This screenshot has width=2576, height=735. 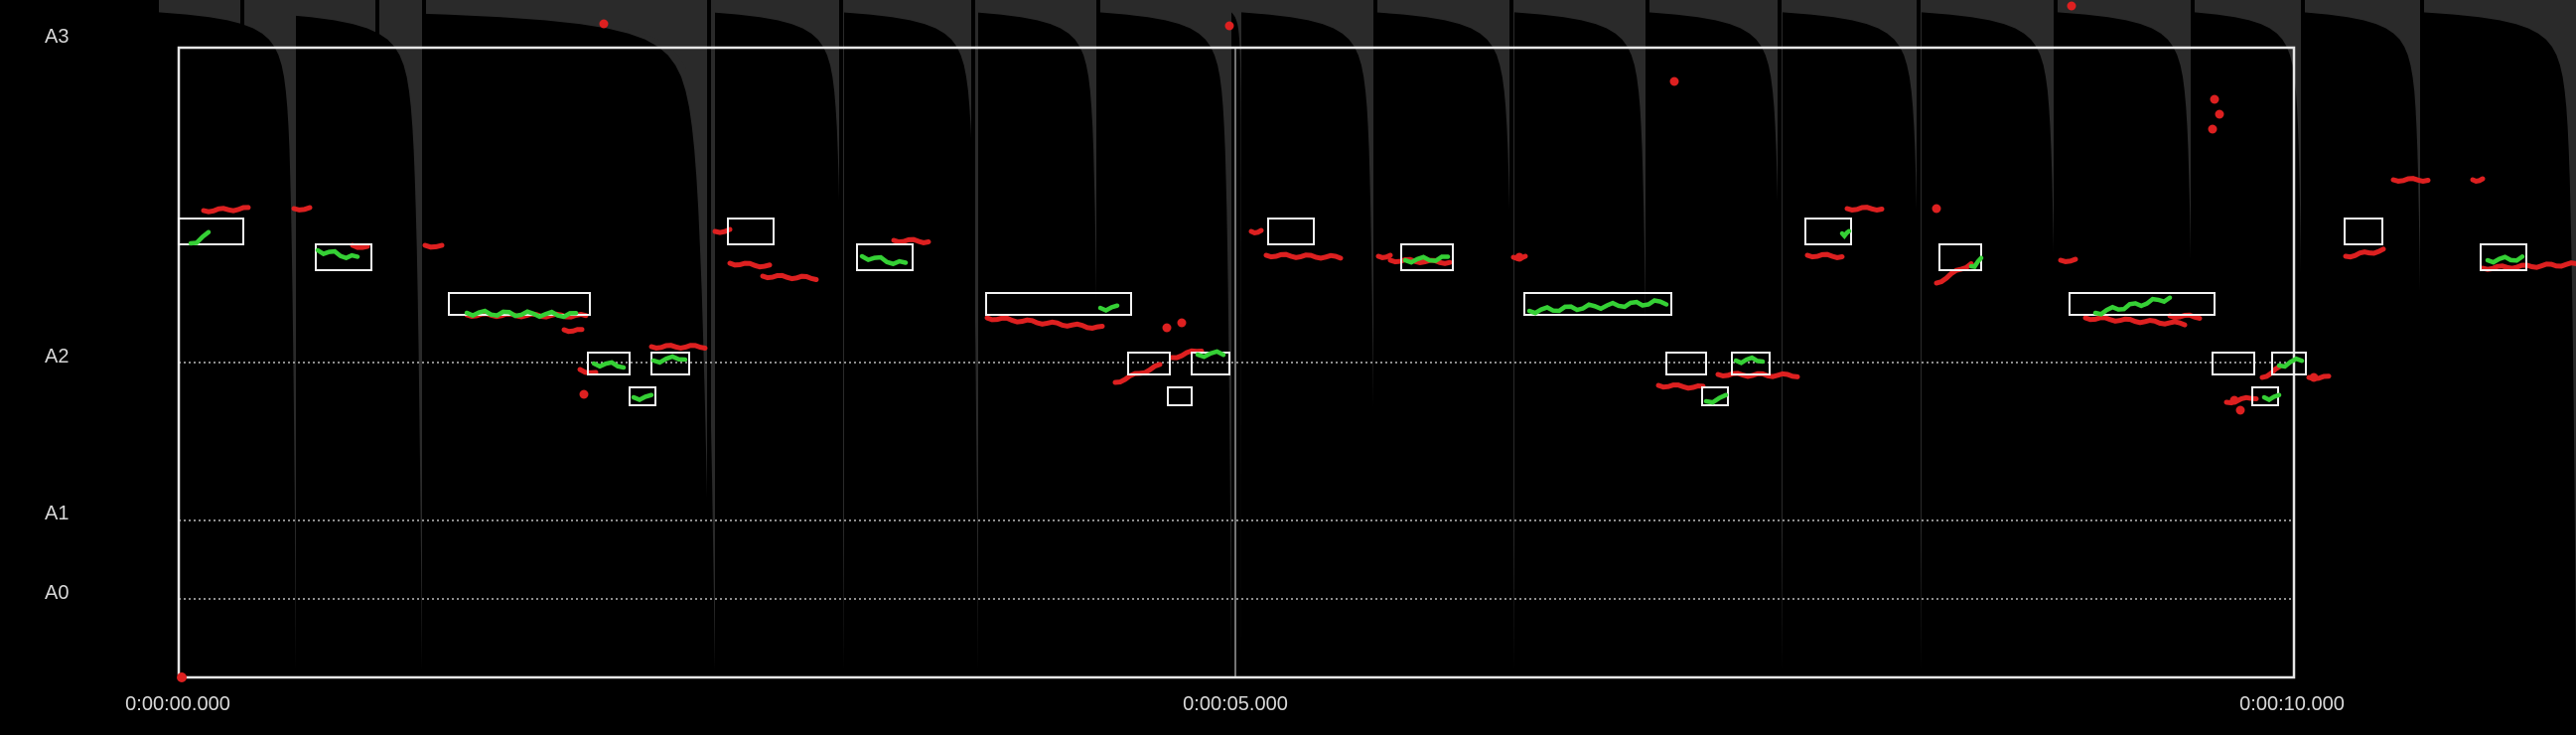 I want to click on pitch-label-a0: A0, so click(x=58, y=593).